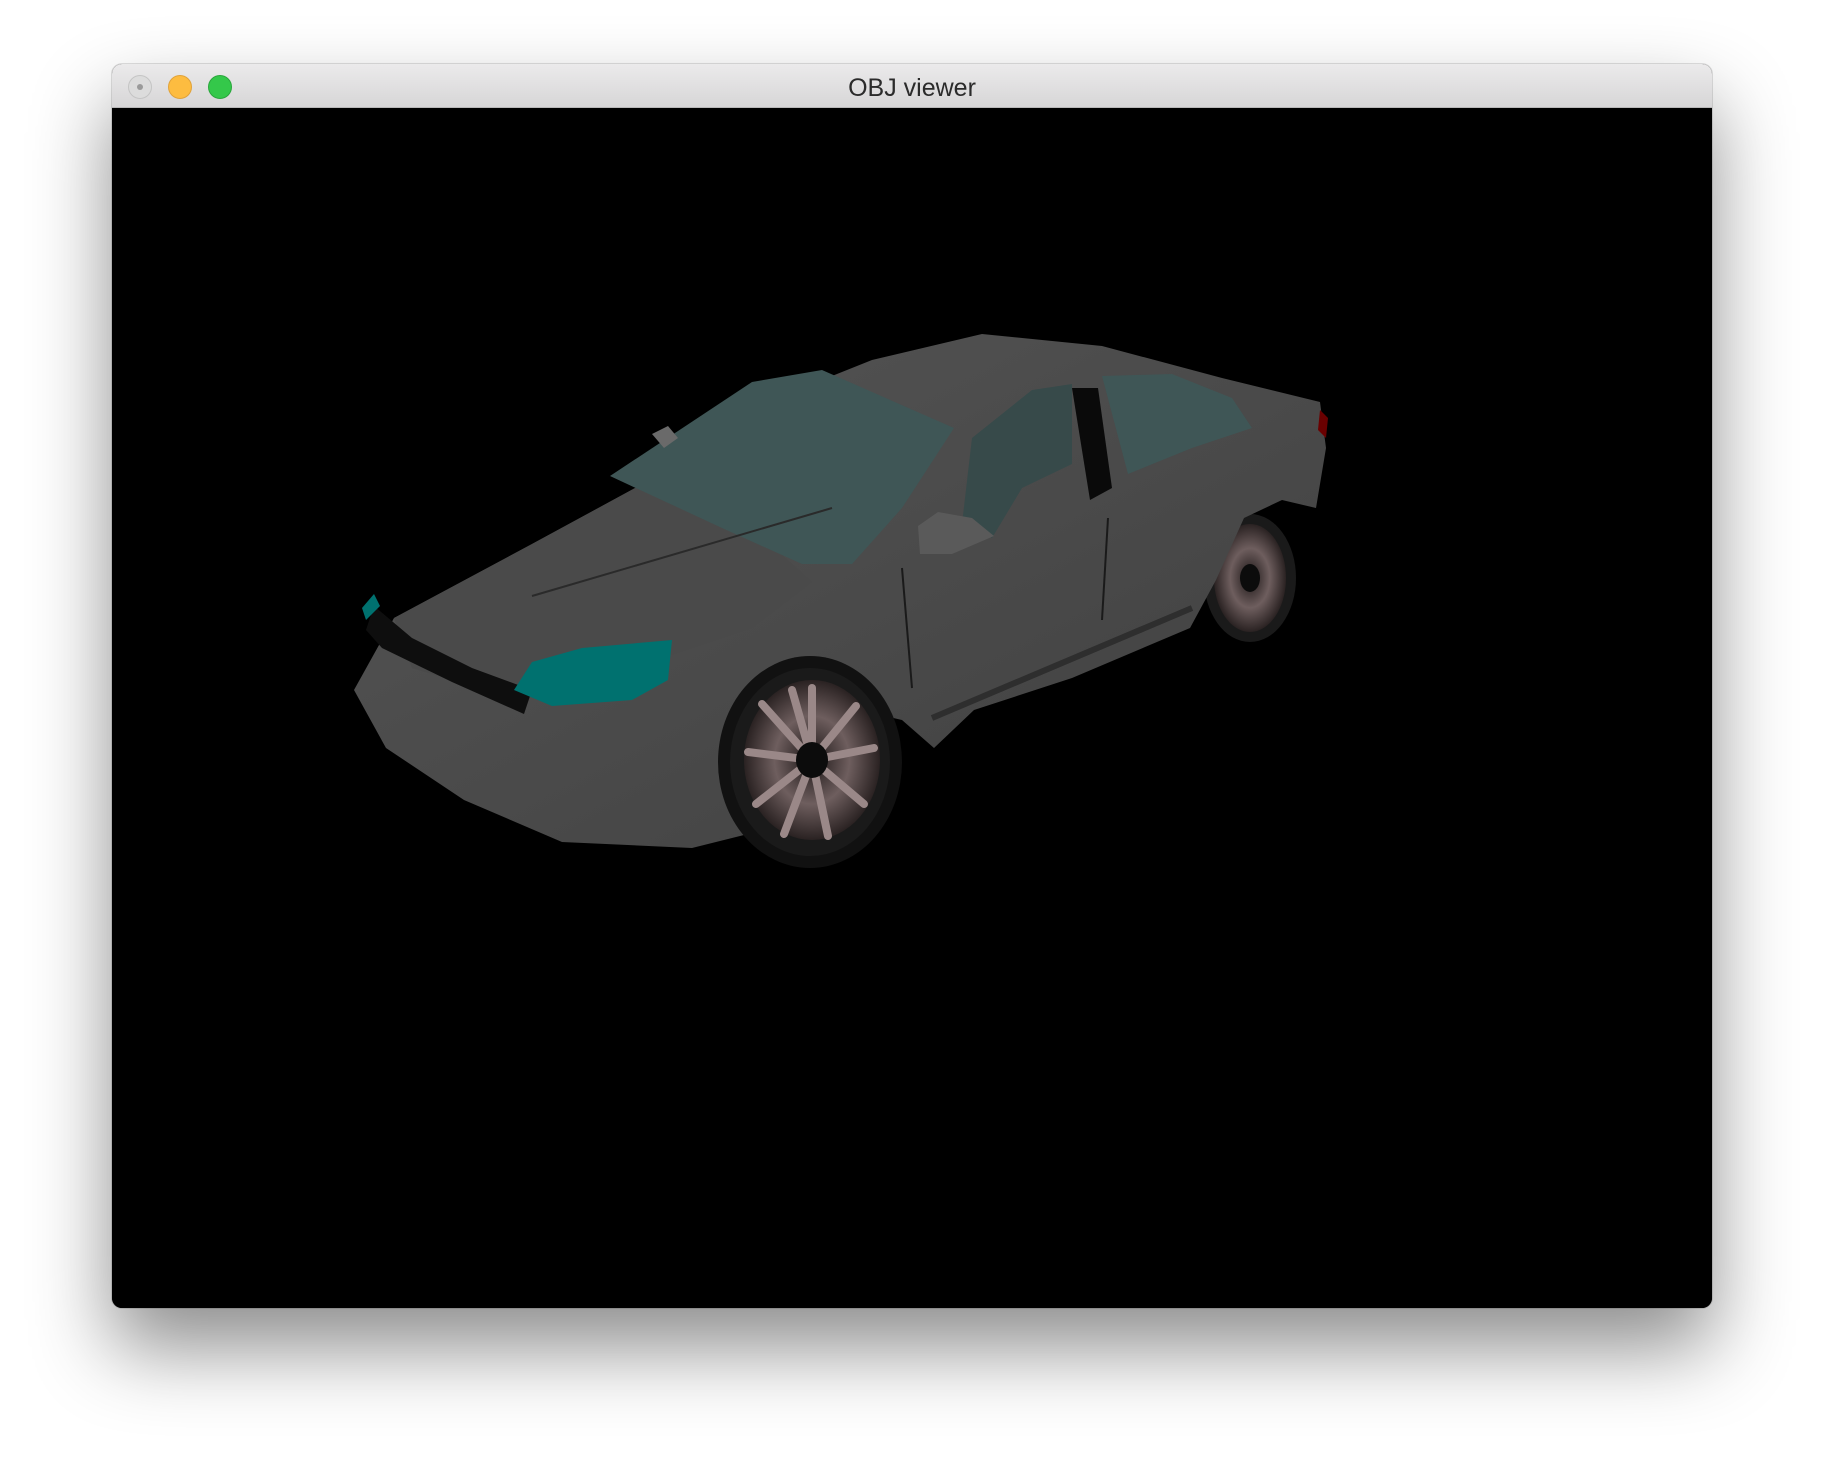 The height and width of the screenshot is (1468, 1824). I want to click on window-title: OBJ viewer, so click(912, 88).